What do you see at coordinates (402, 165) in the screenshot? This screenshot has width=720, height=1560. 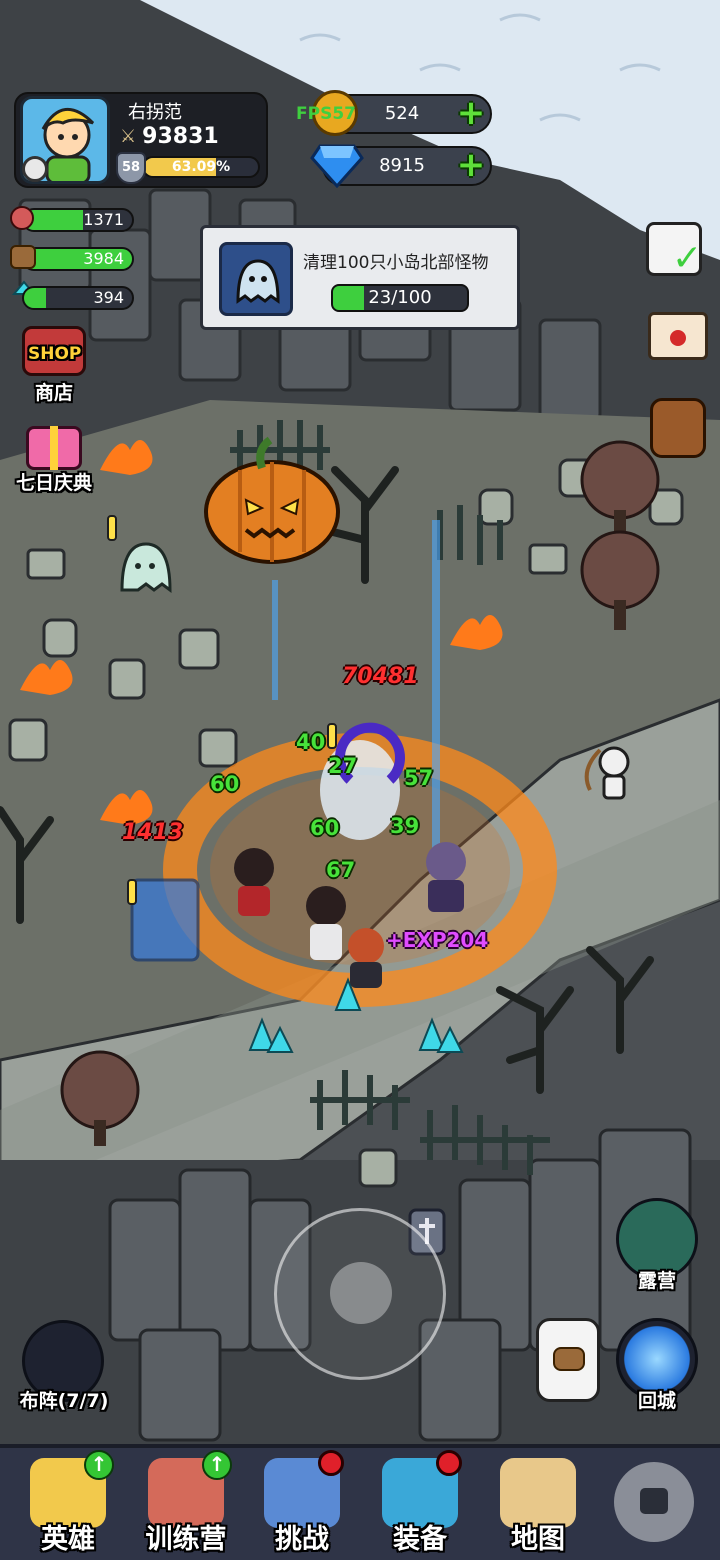 I see `diamond-value: 8915` at bounding box center [402, 165].